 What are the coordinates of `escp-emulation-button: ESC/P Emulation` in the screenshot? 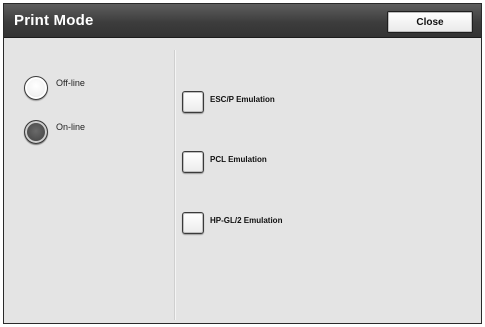 It's located at (228, 102).